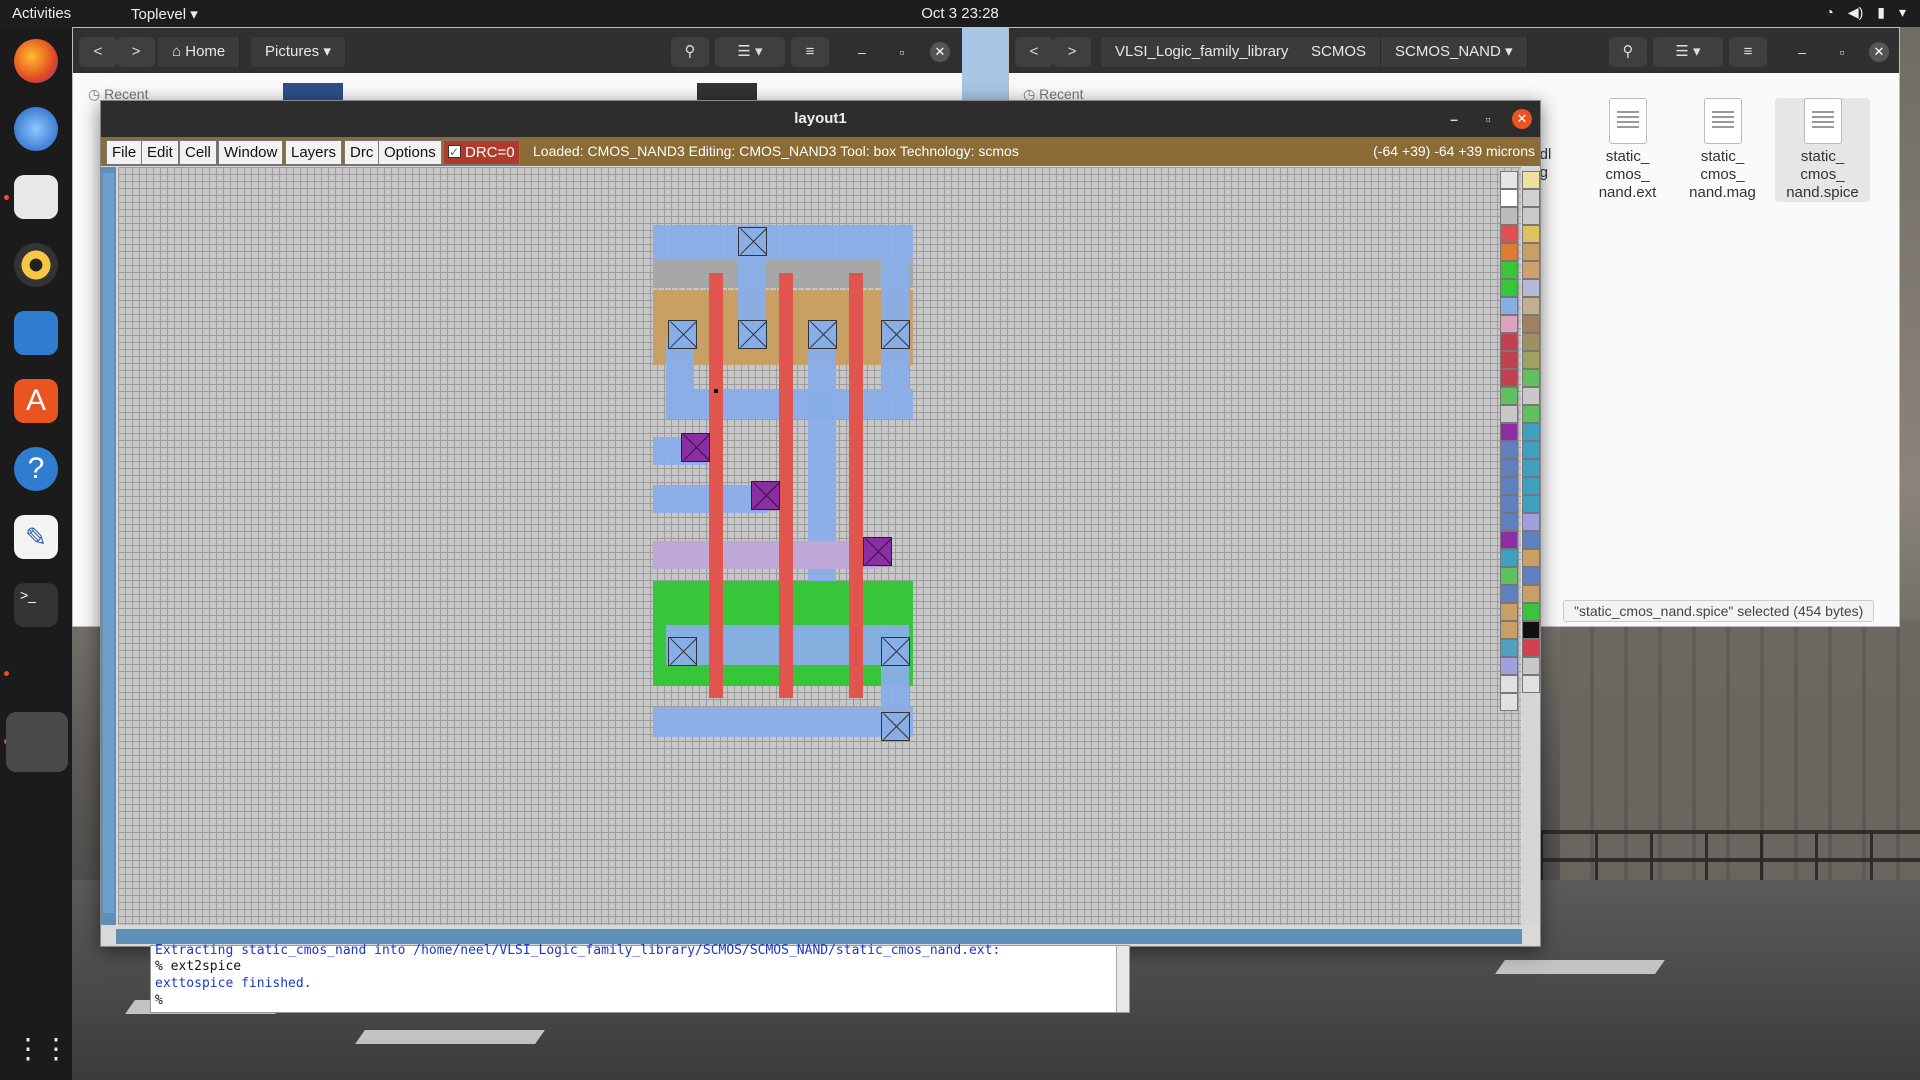 The height and width of the screenshot is (1080, 1920). I want to click on firefox-icon, so click(36, 61).